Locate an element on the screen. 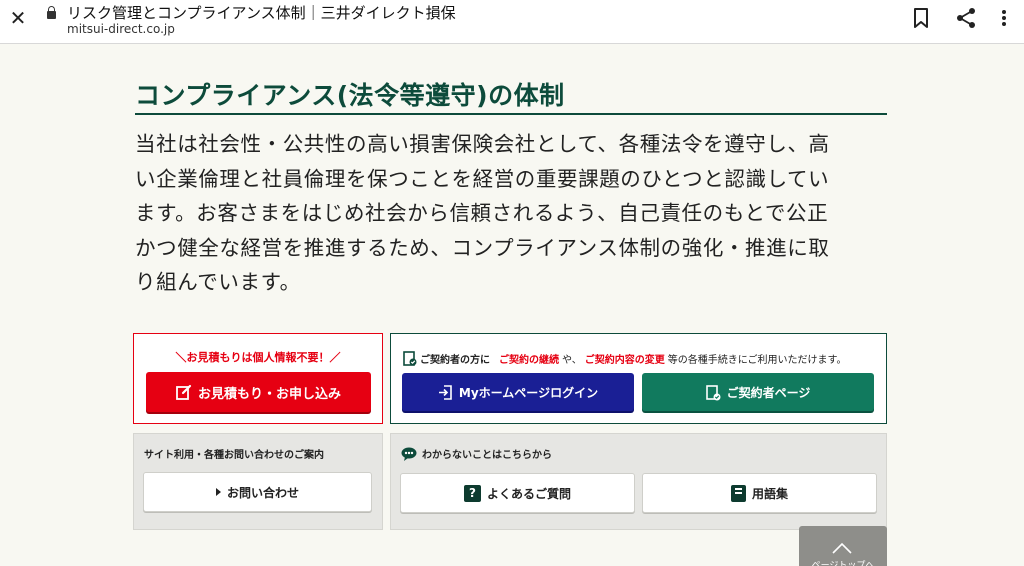 This screenshot has width=1024, height=566. estimate-apply-button: お見積もり・お申し込み is located at coordinates (258, 392).